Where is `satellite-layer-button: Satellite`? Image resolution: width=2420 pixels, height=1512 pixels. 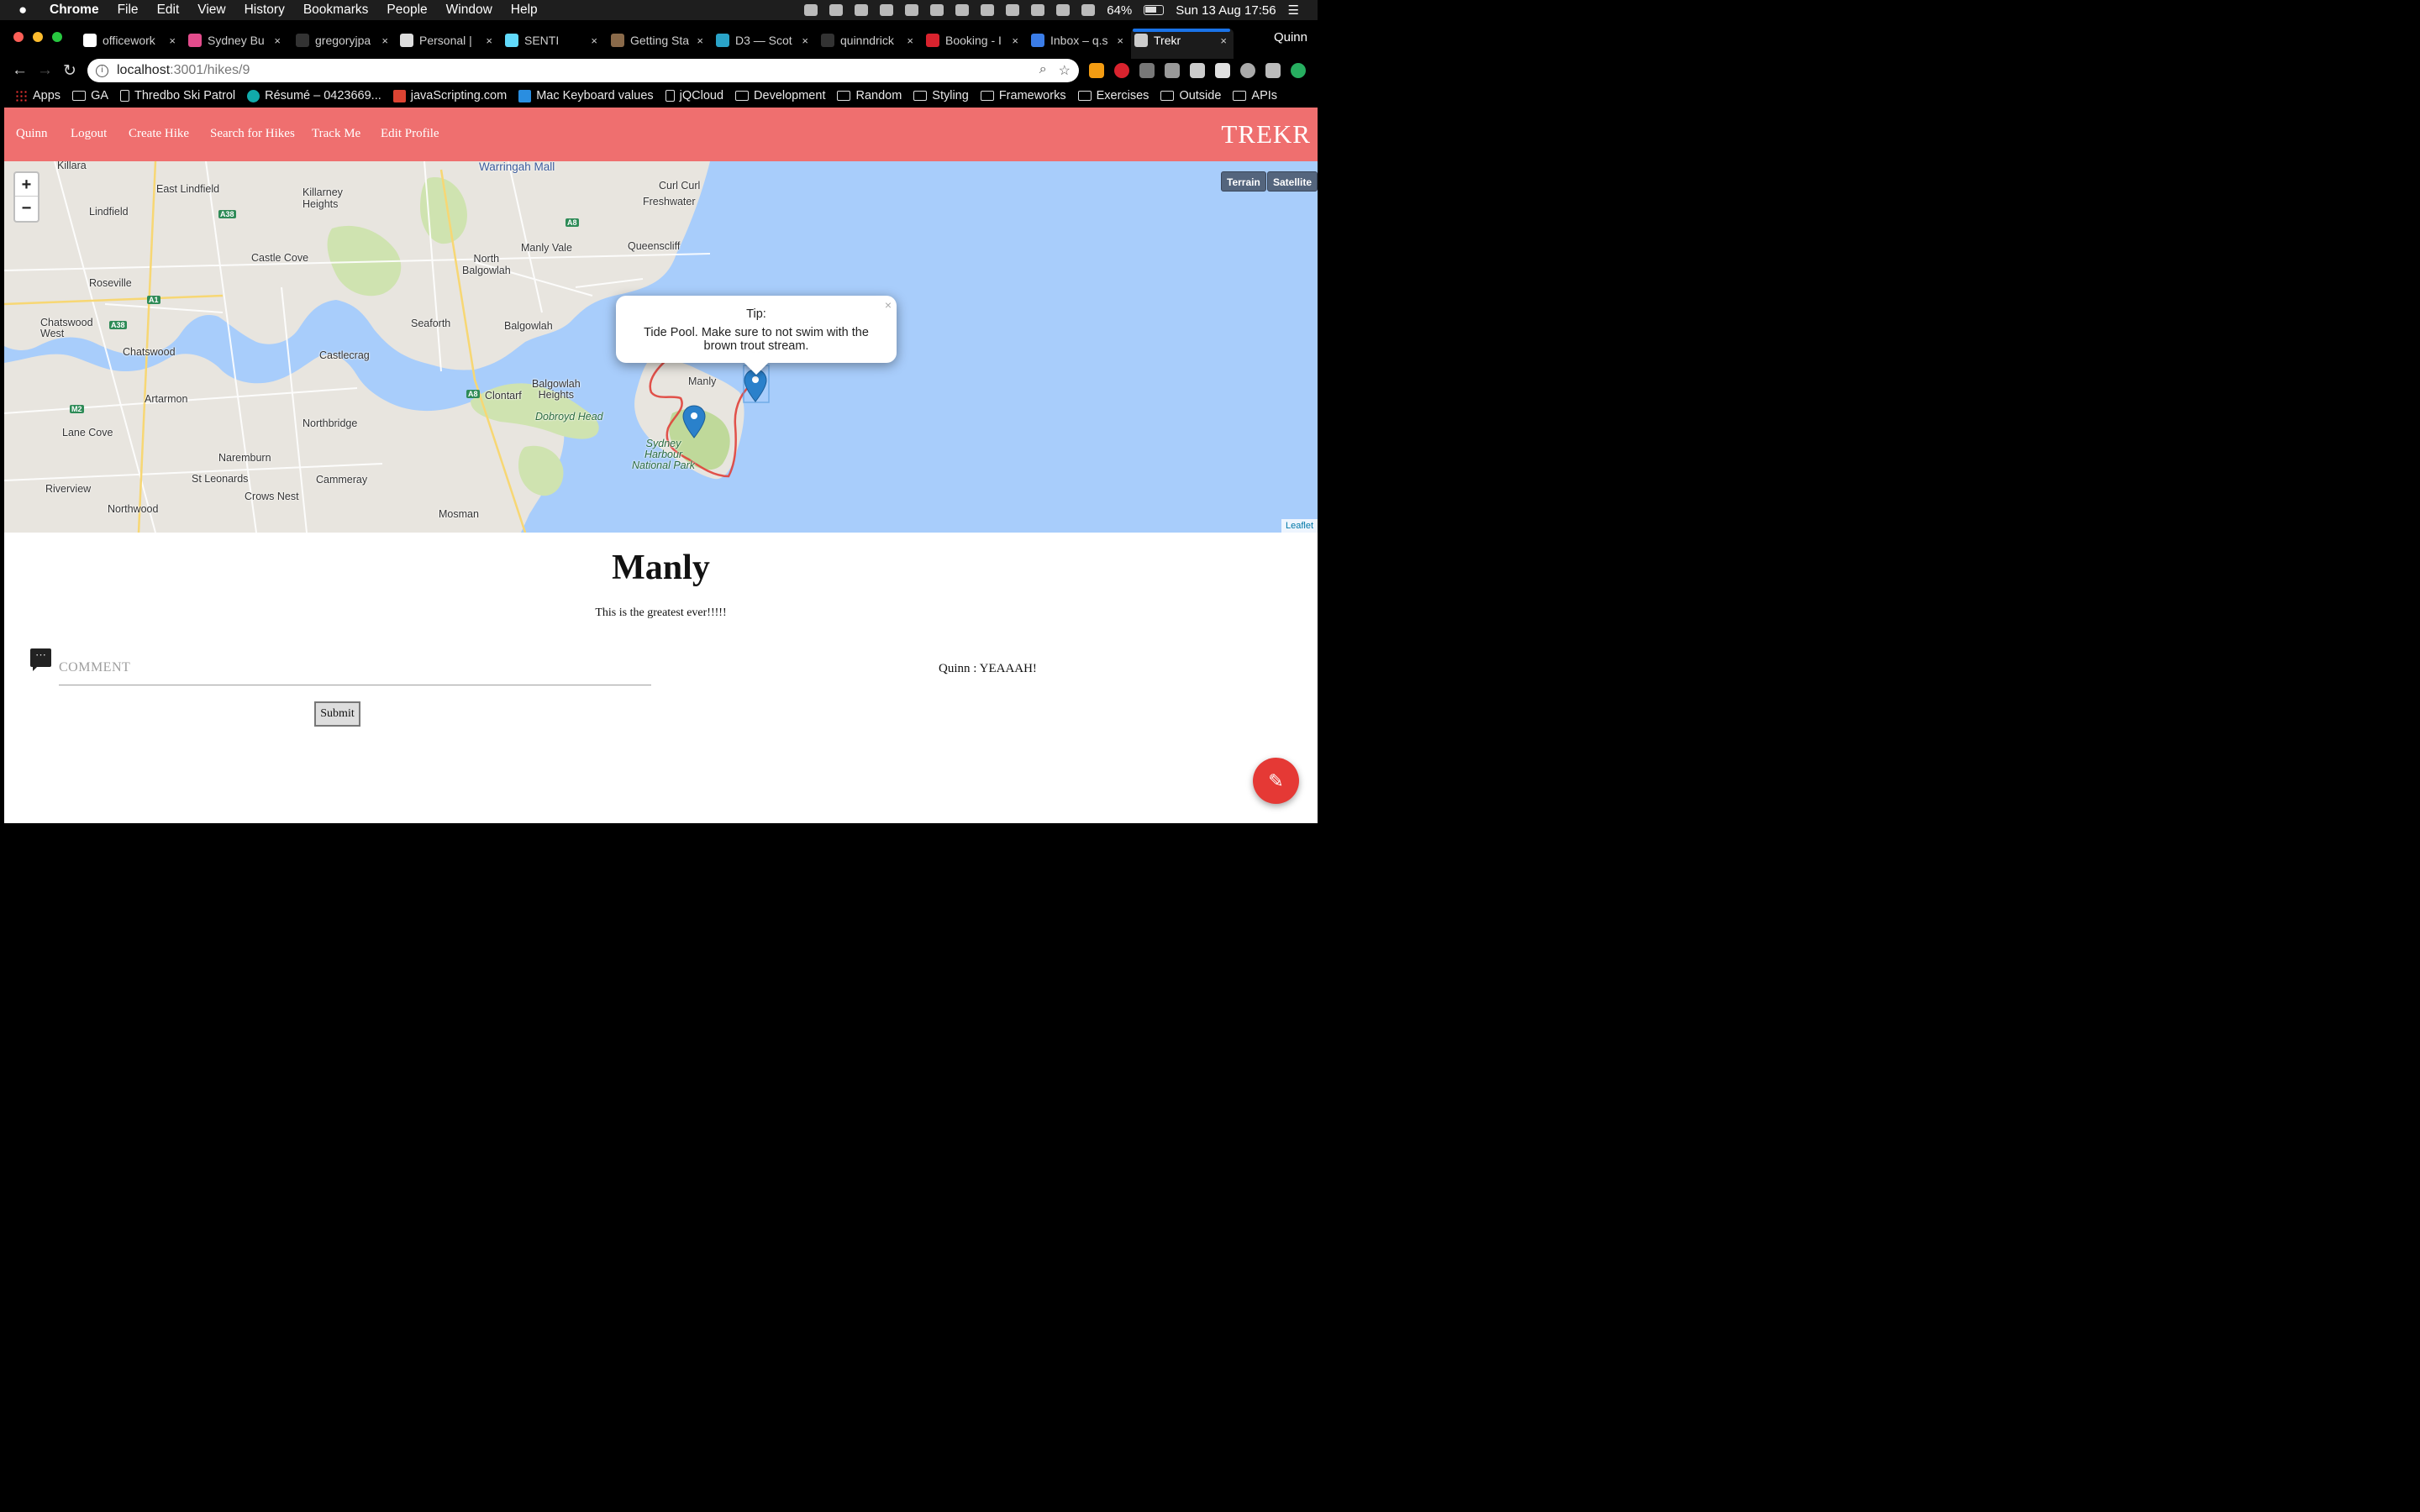 satellite-layer-button: Satellite is located at coordinates (1292, 181).